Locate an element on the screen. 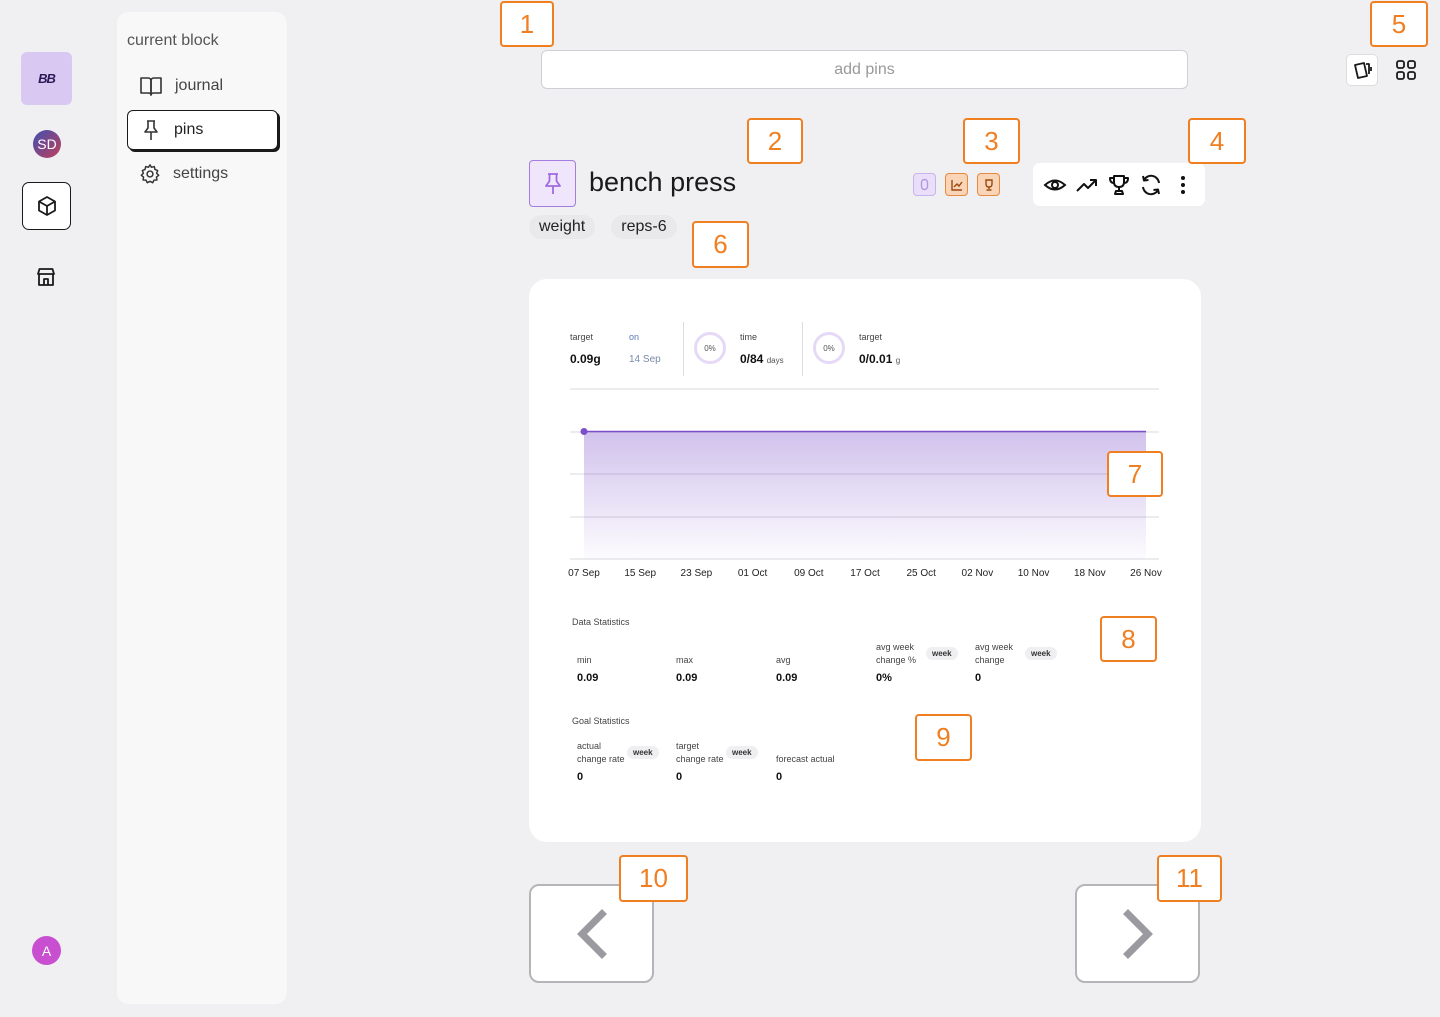  ring-badge-icon is located at coordinates (924, 184).